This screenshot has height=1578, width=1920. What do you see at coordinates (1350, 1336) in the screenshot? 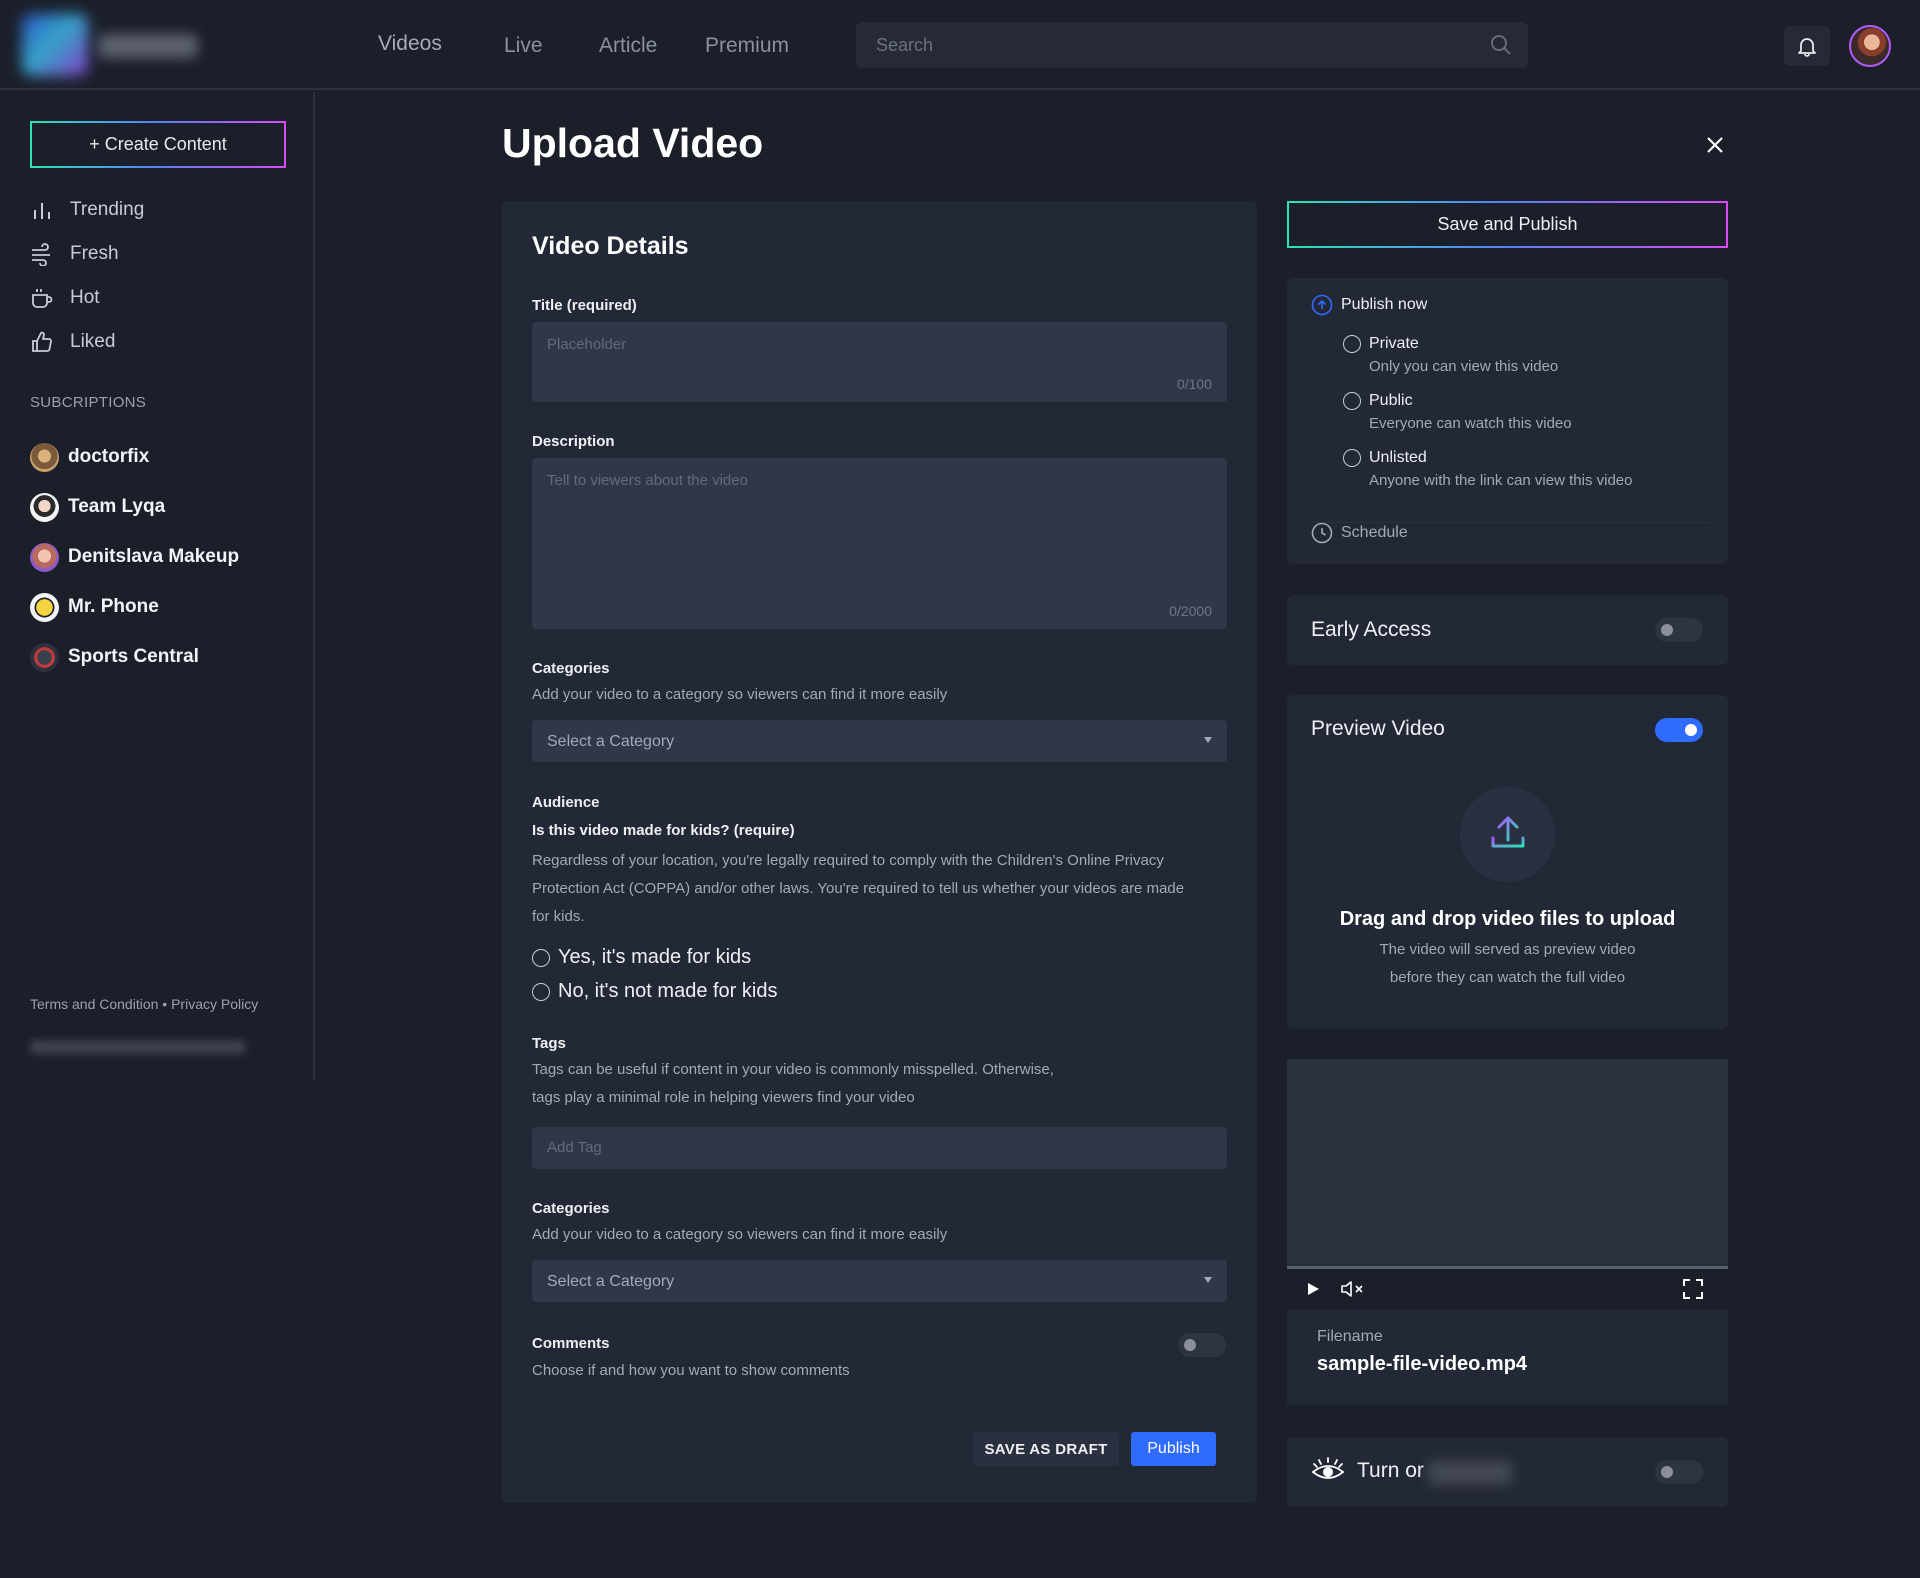
I see `filename-label: Filename` at bounding box center [1350, 1336].